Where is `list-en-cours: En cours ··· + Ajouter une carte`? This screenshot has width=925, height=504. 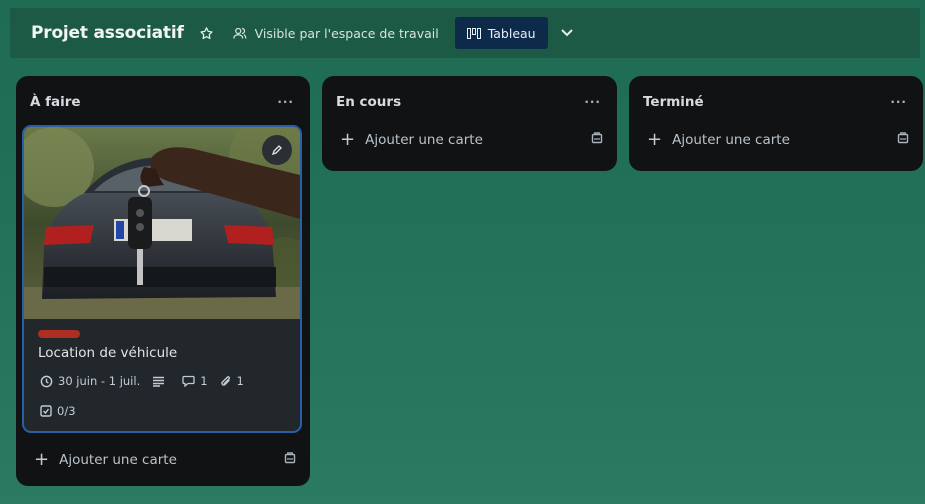
list-en-cours: En cours ··· + Ajouter une carte is located at coordinates (469, 123).